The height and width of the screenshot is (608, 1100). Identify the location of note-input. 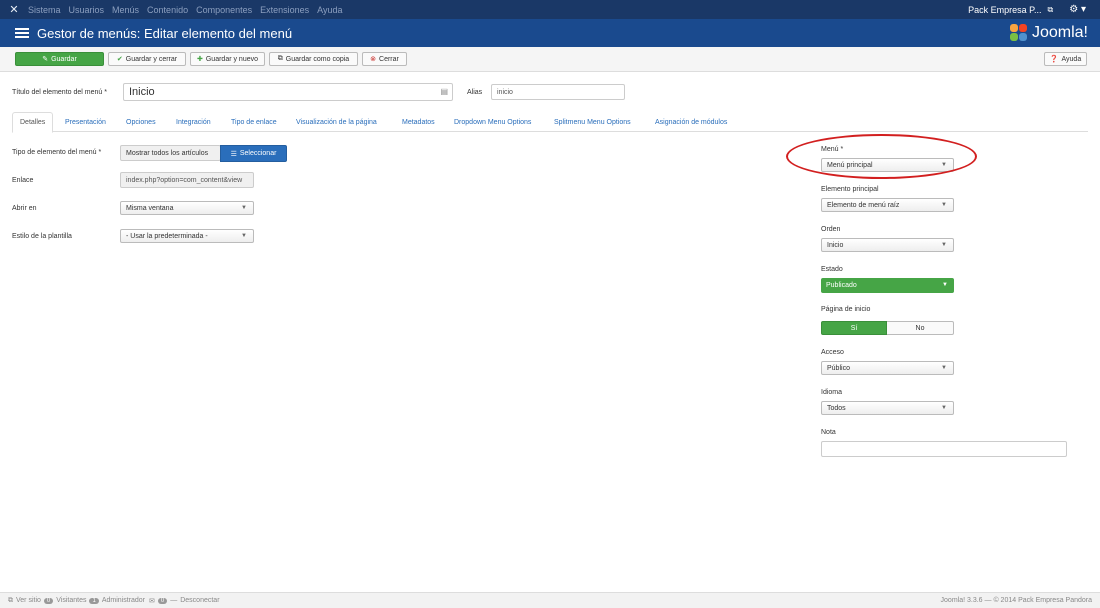
(944, 449).